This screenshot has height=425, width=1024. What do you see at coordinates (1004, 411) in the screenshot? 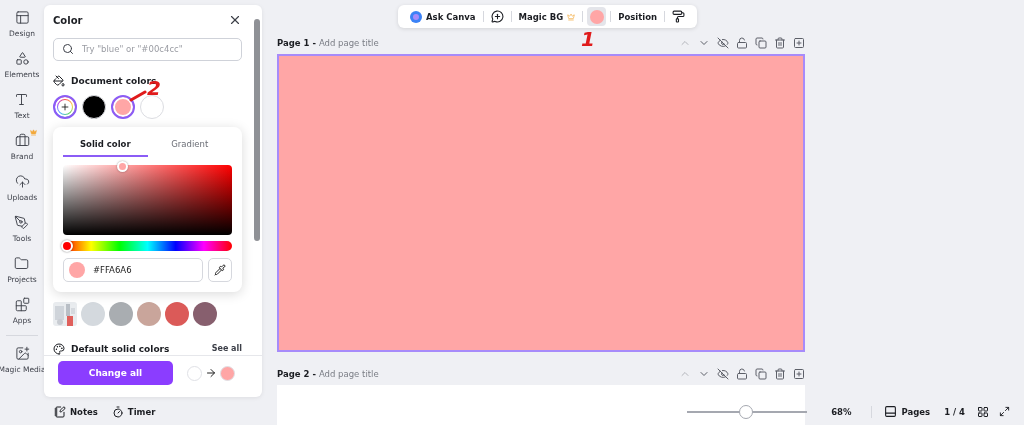
I see `fullscreen-icon` at bounding box center [1004, 411].